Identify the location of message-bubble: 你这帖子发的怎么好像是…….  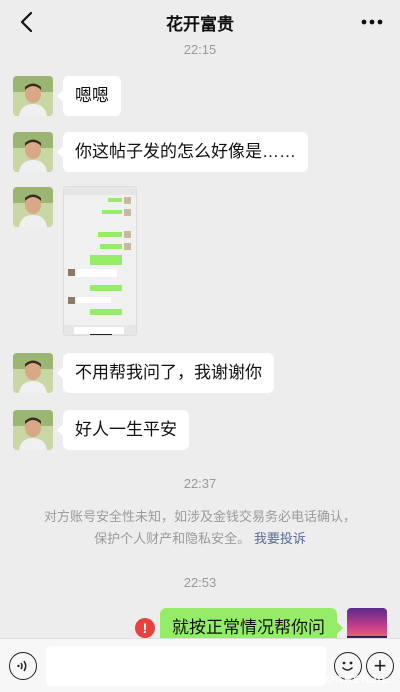
(182, 152).